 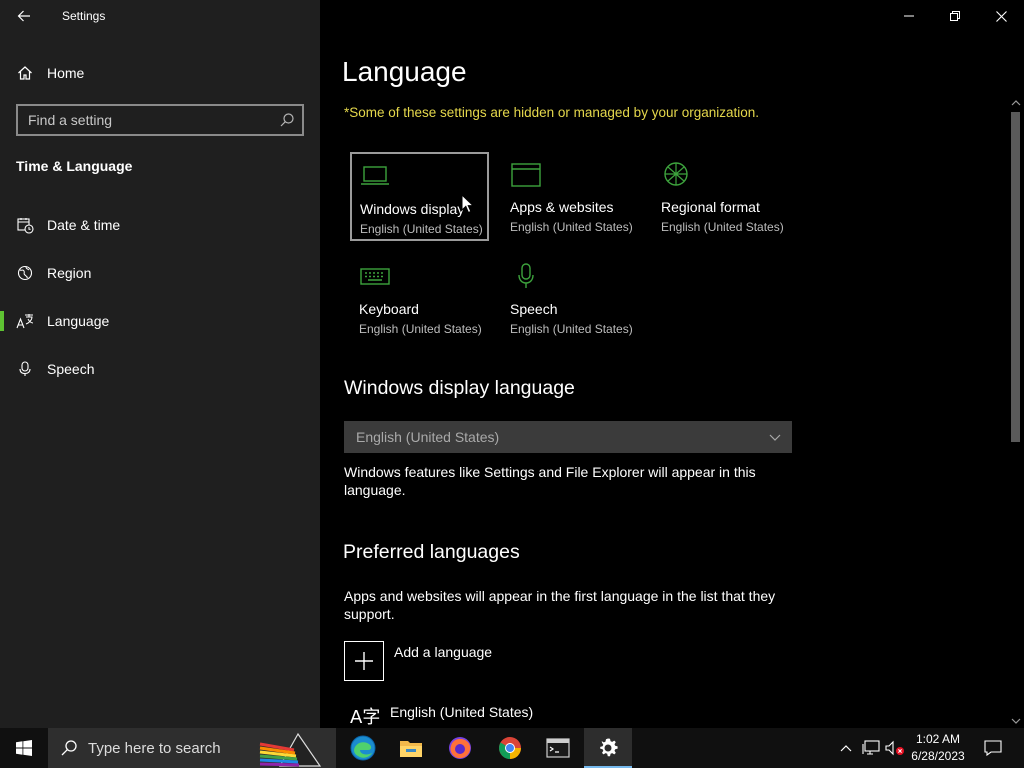 I want to click on add-language-button: Add a language, so click(x=444, y=661).